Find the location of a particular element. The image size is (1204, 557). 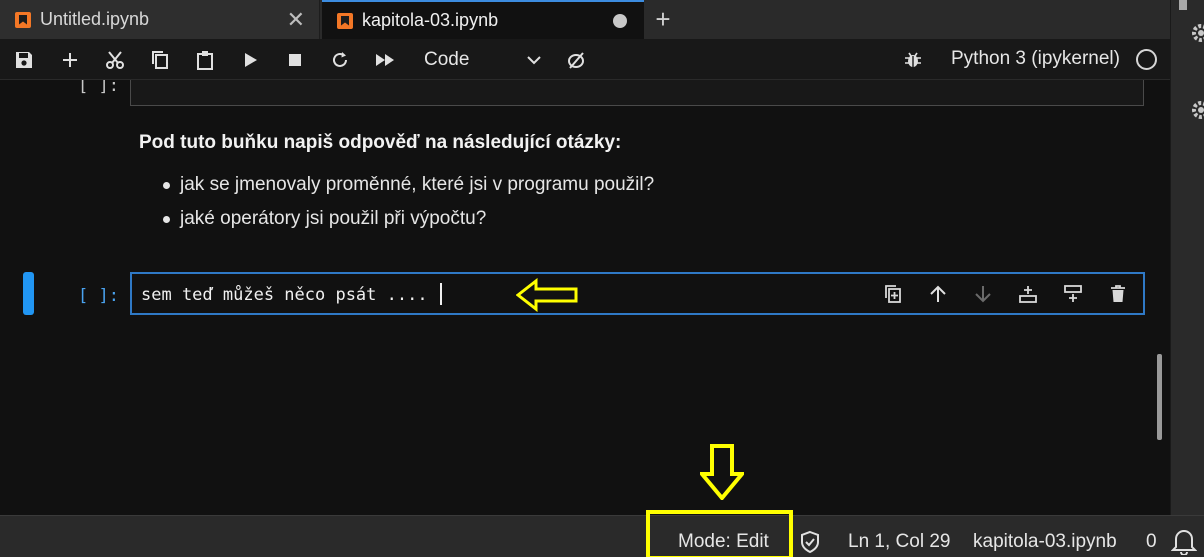

list-item: jaké operátory jsi použil při výpočtu? is located at coordinates (396, 219).